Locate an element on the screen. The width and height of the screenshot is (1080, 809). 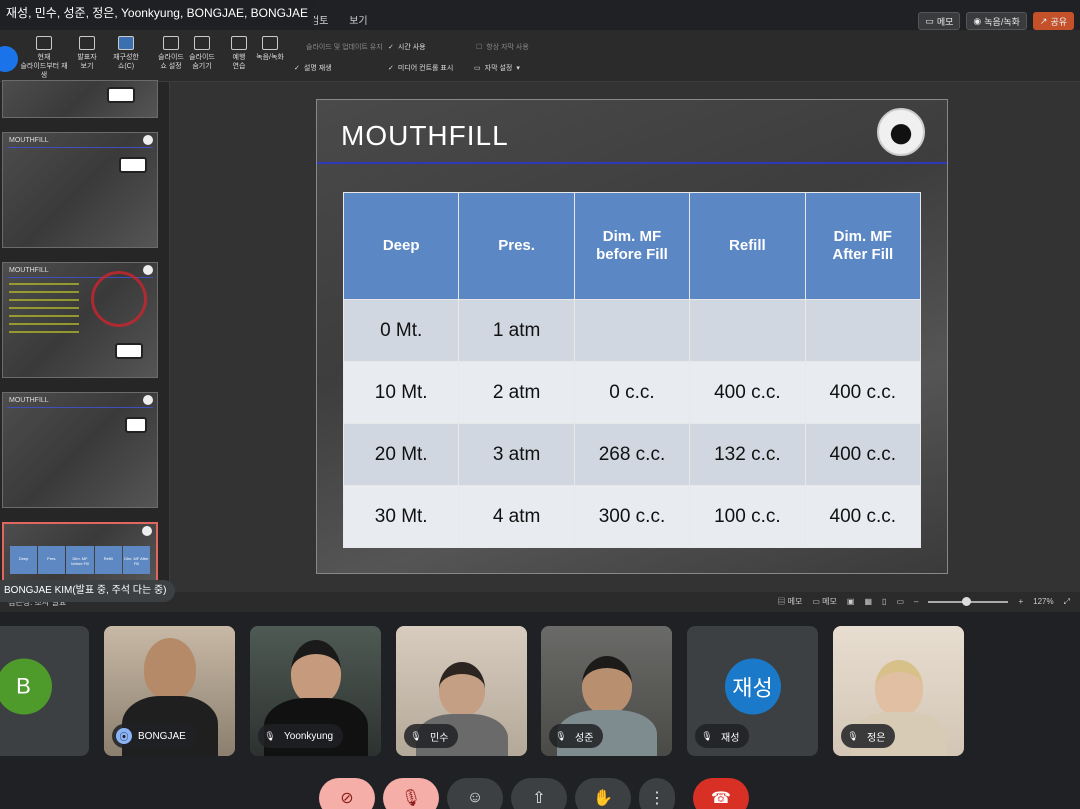
slide-title: MOUTHFILL is located at coordinates (425, 136).